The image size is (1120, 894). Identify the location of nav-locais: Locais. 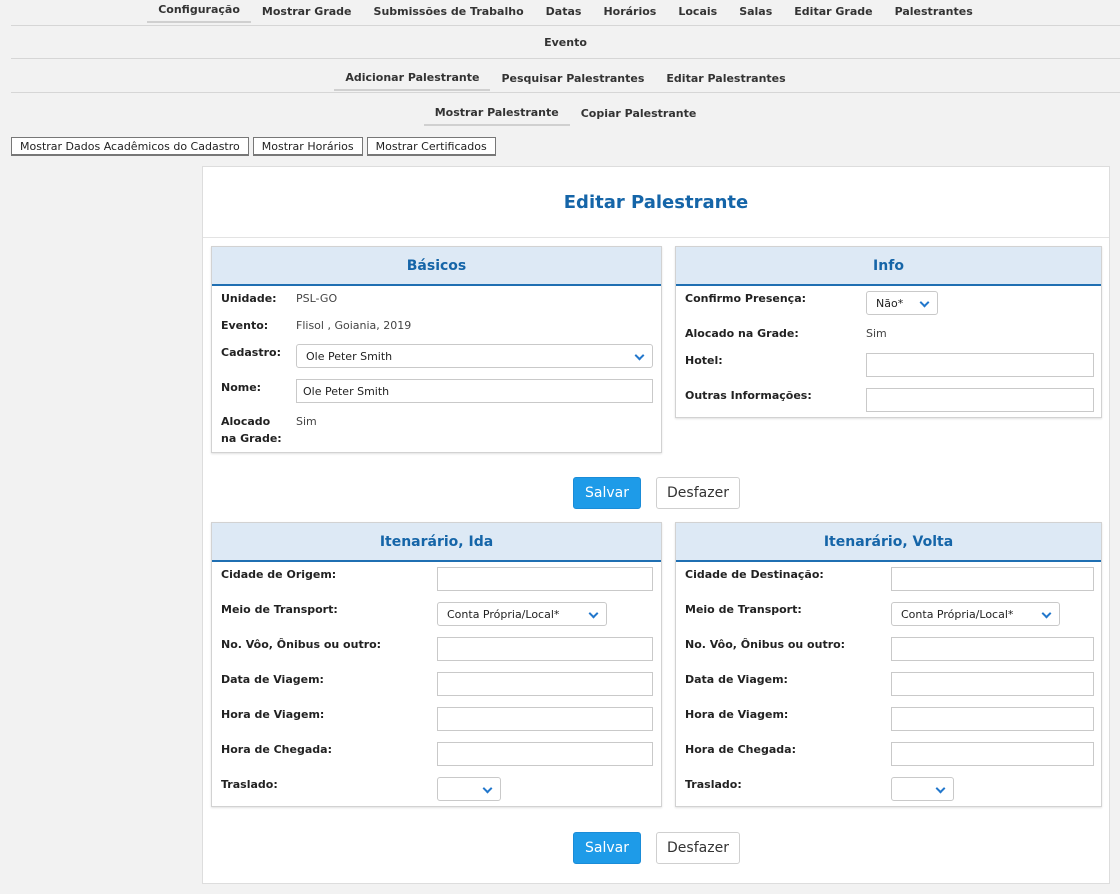
(697, 11).